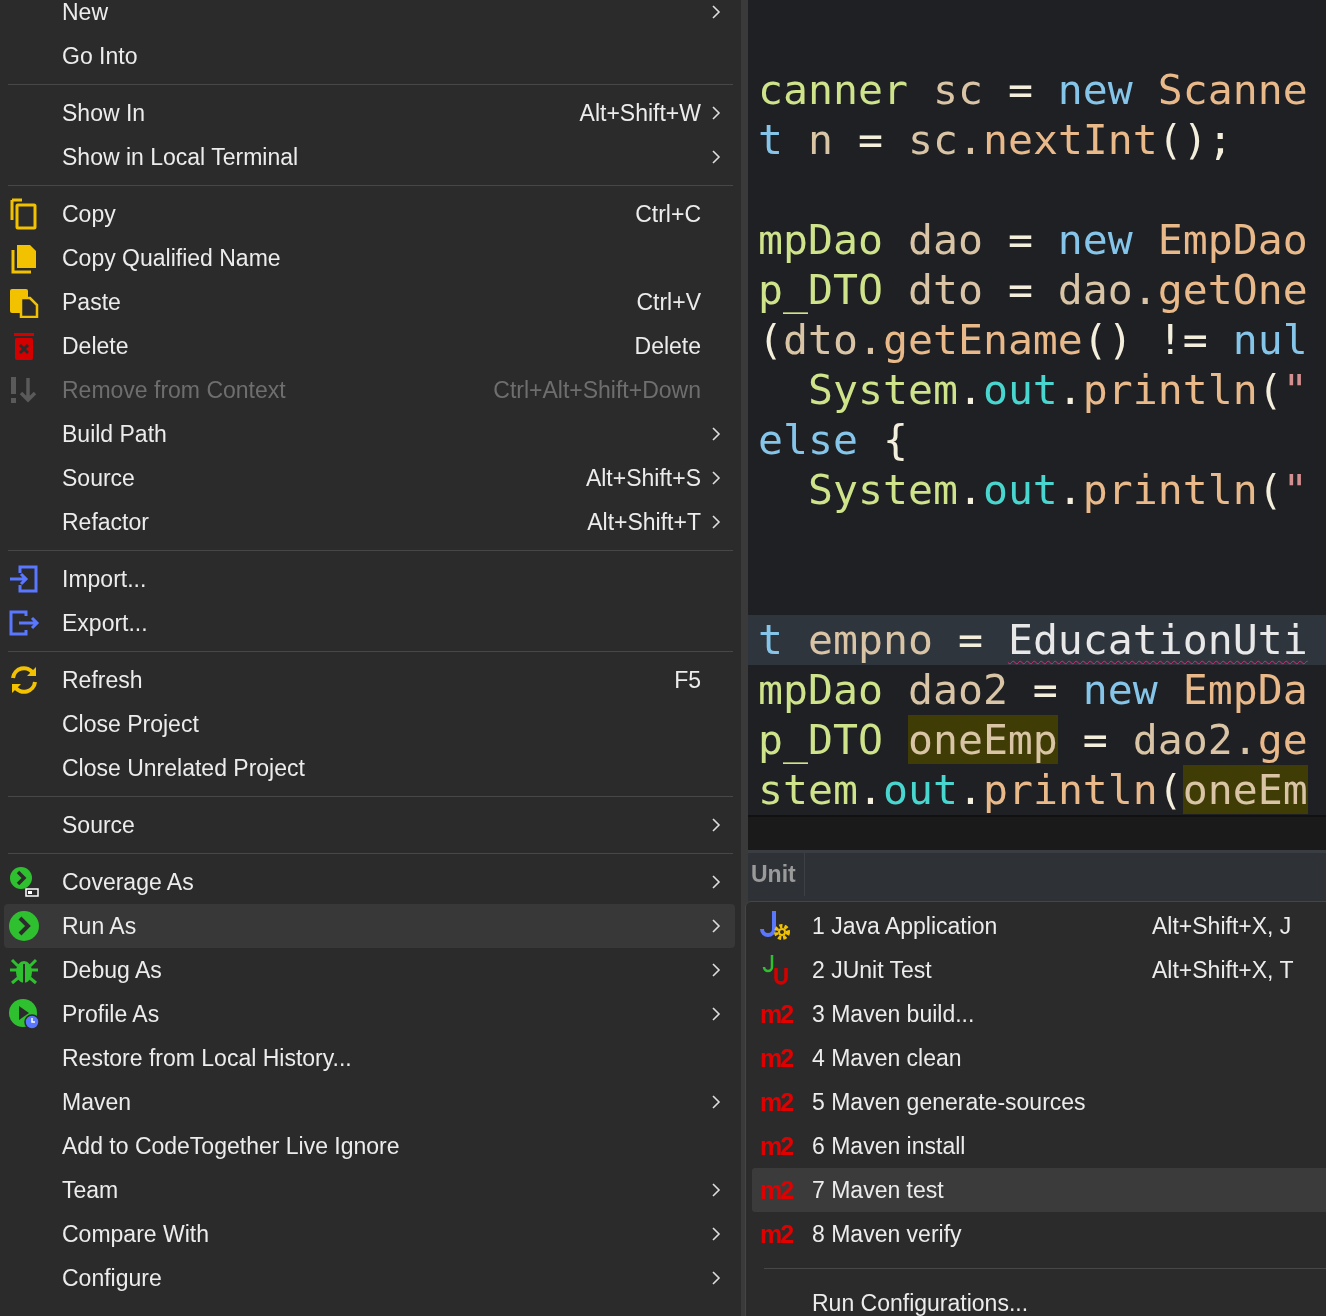  What do you see at coordinates (872, 970) in the screenshot?
I see `menu-item-label: 2 JUnit Test` at bounding box center [872, 970].